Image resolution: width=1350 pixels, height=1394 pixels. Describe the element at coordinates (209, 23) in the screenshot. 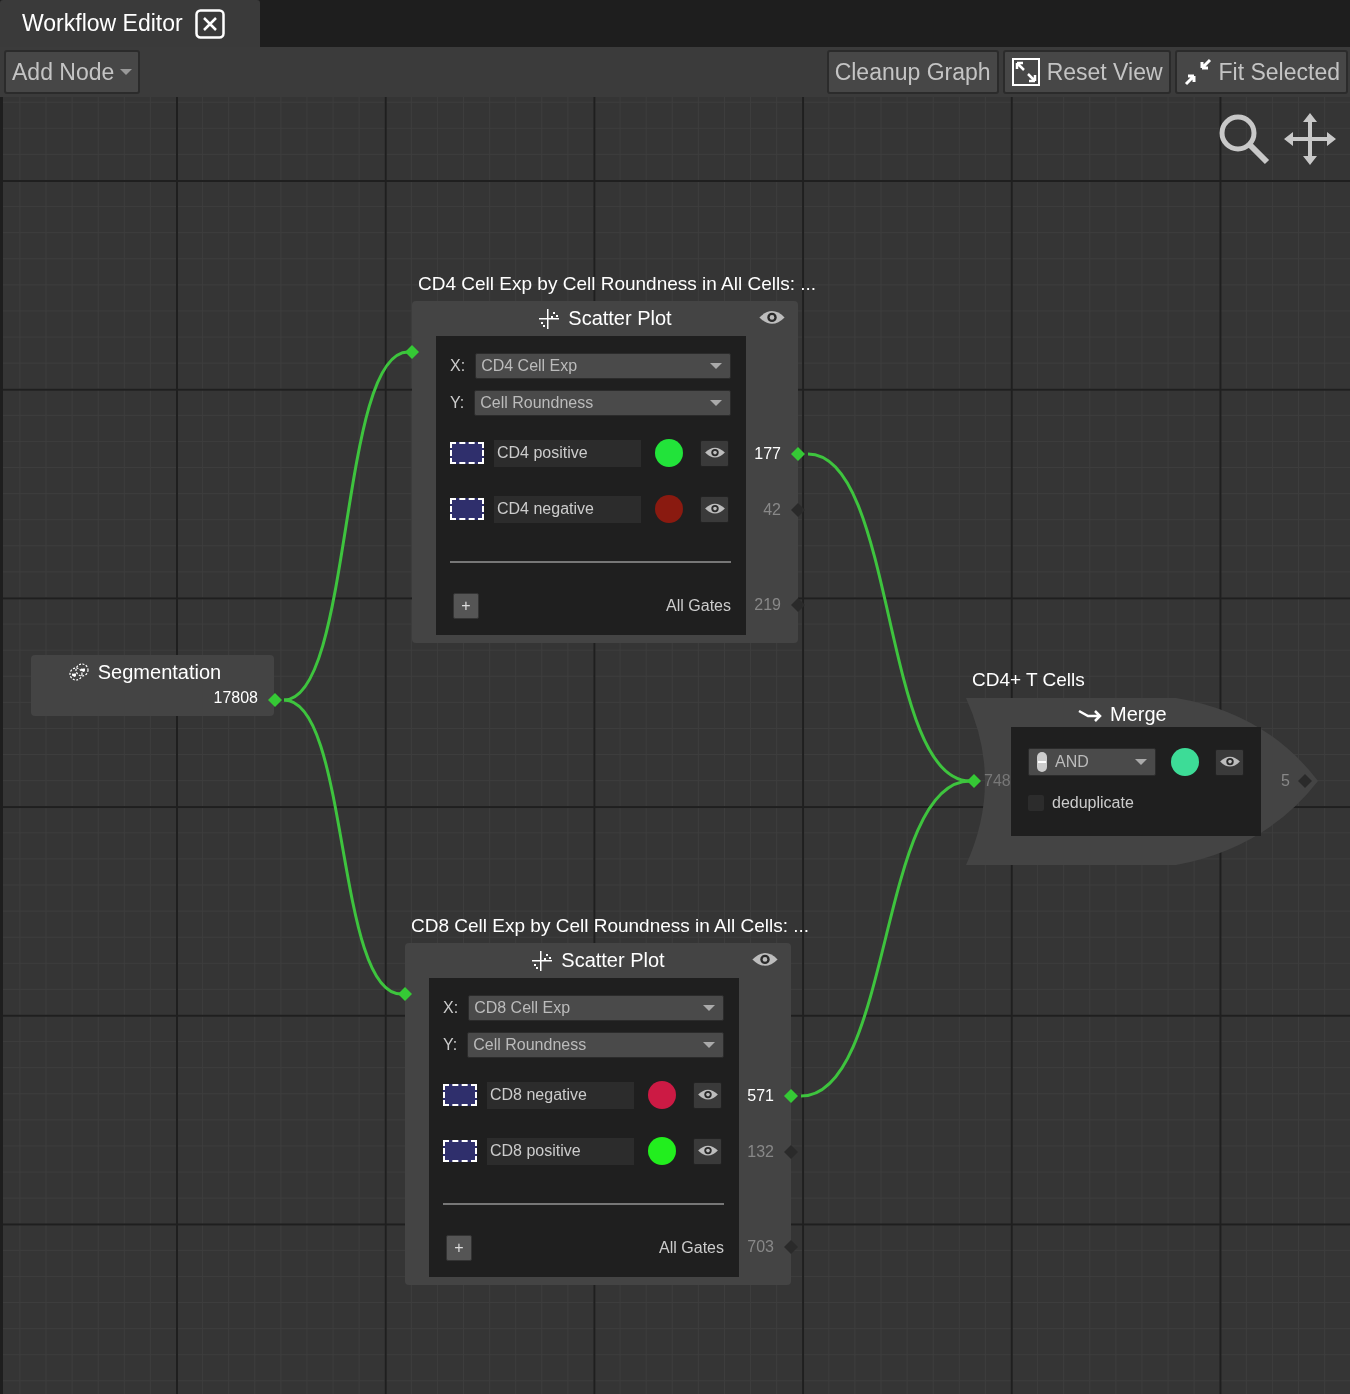

I see `close-icon` at that location.